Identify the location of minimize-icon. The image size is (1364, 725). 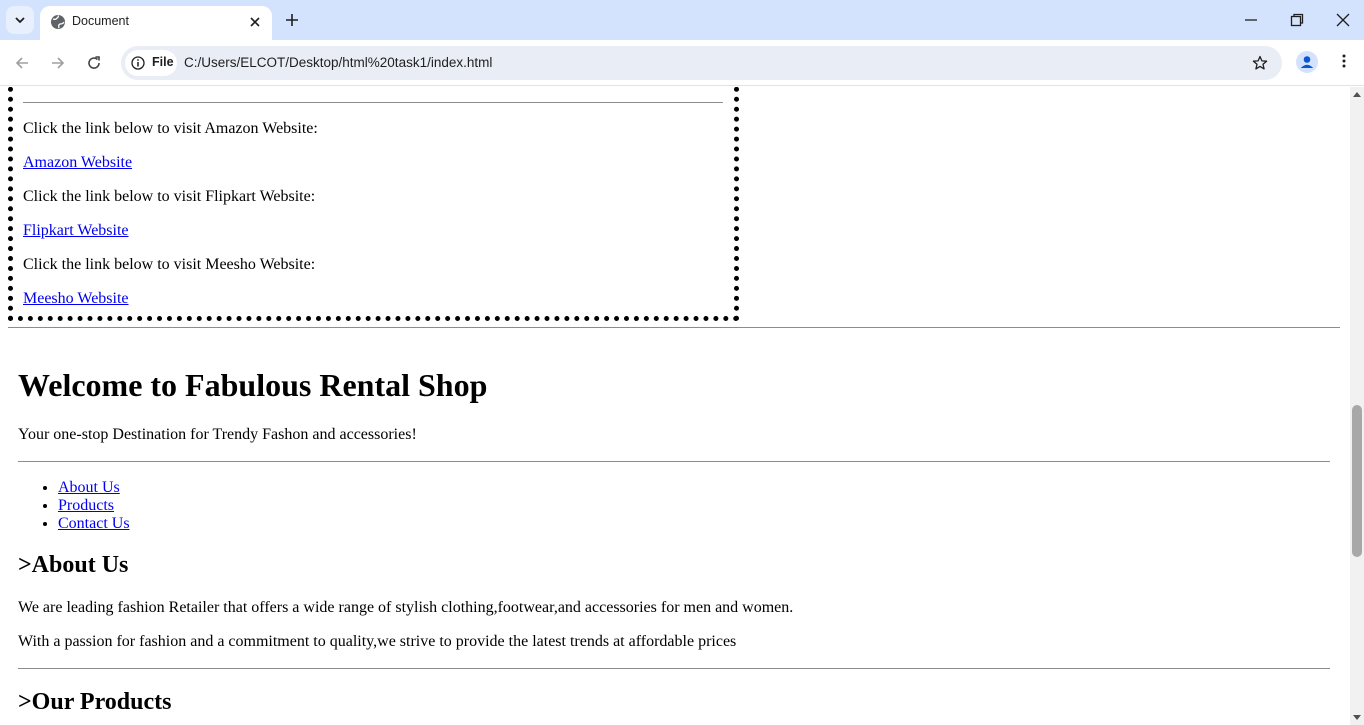
(1251, 20).